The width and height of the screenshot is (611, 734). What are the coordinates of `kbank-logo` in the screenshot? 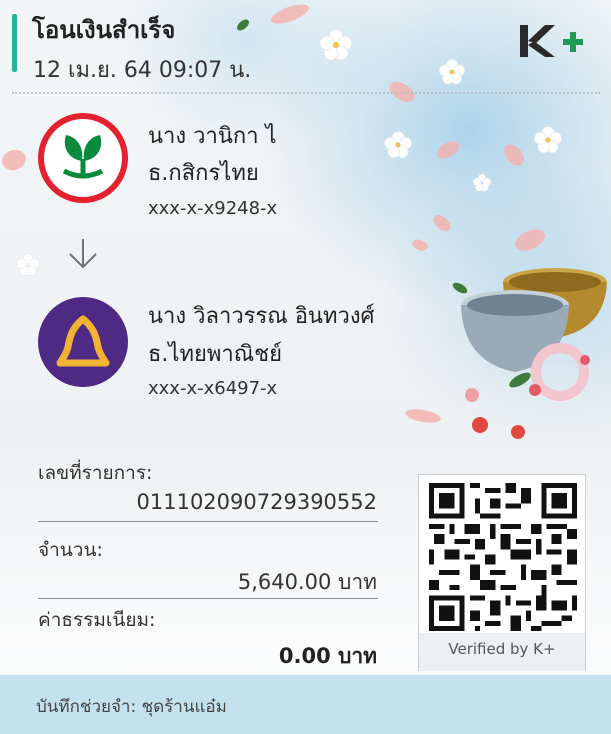 It's located at (83, 158).